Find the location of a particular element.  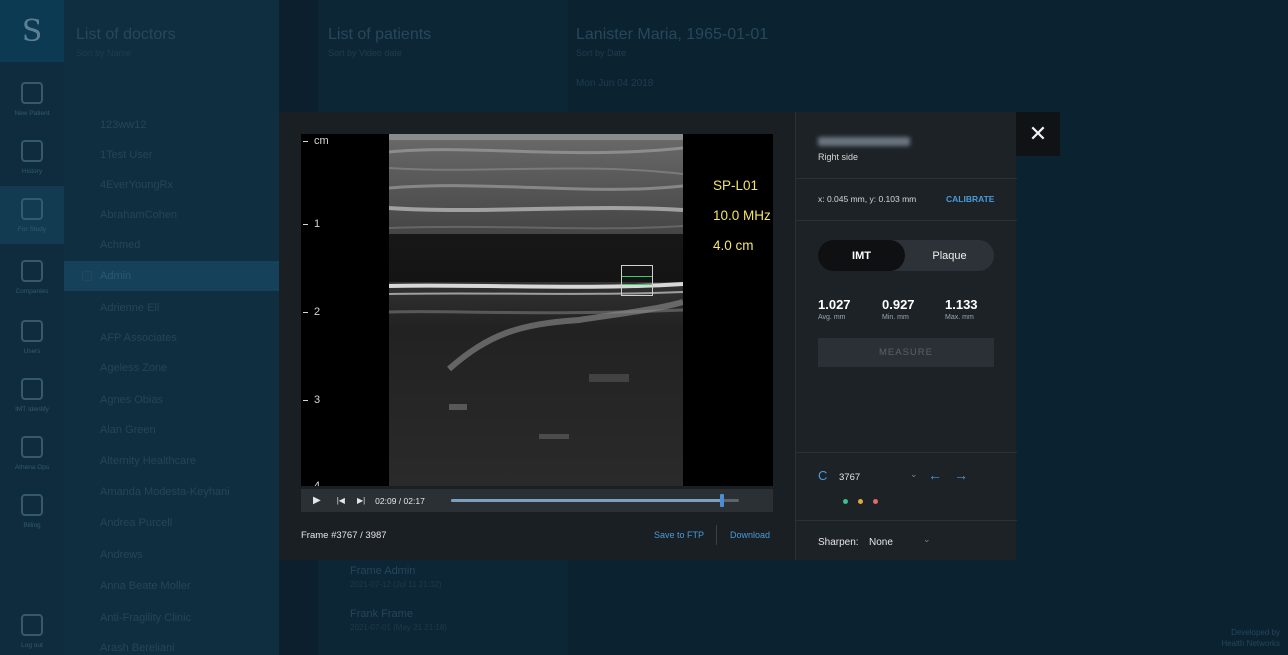

patient-row: Frame Admin 2021-07-12 (Jul 11 21:32) is located at coordinates (395, 577).